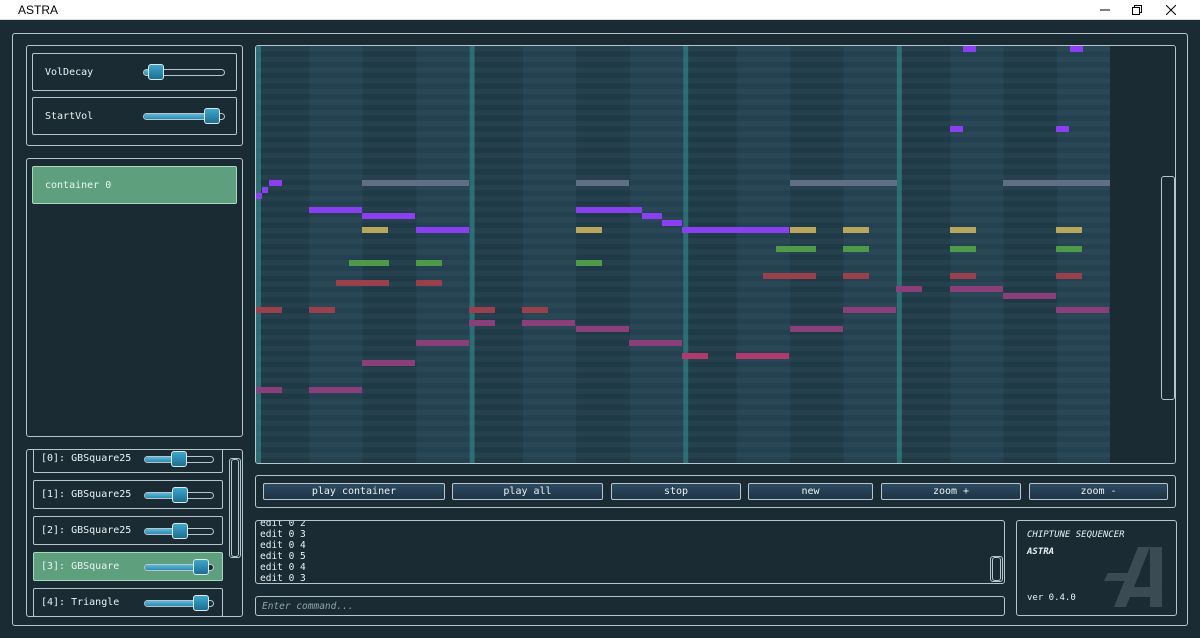 This screenshot has height=638, width=1200. I want to click on param-label: VolDecay, so click(69, 72).